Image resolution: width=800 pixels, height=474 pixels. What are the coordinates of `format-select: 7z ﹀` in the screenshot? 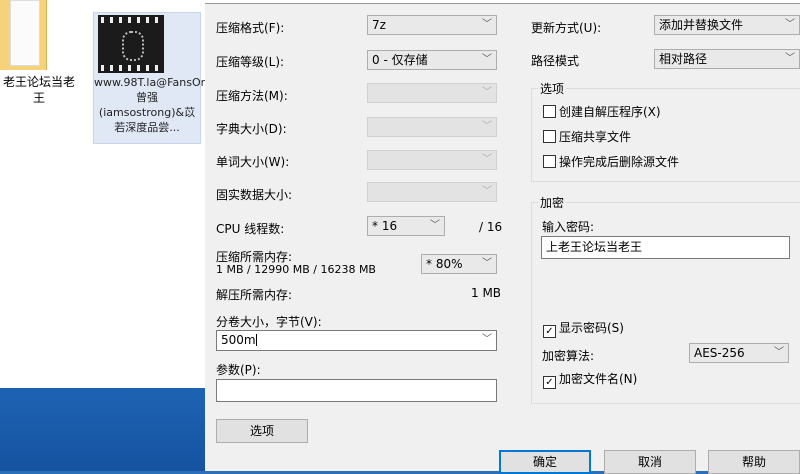 It's located at (432, 25).